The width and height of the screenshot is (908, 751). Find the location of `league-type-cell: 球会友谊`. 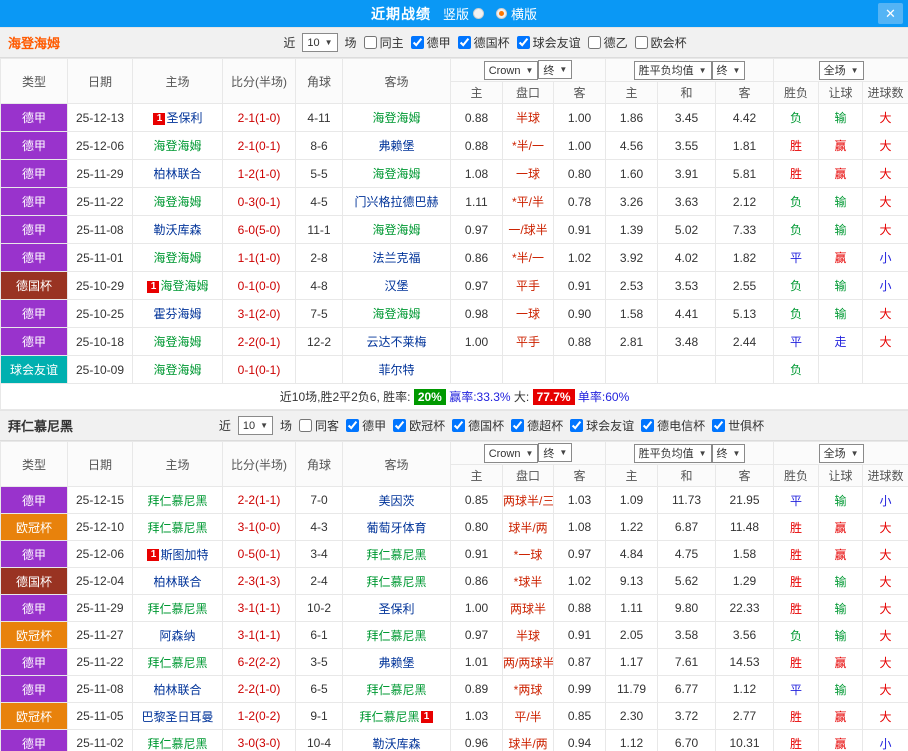

league-type-cell: 球会友谊 is located at coordinates (34, 369).